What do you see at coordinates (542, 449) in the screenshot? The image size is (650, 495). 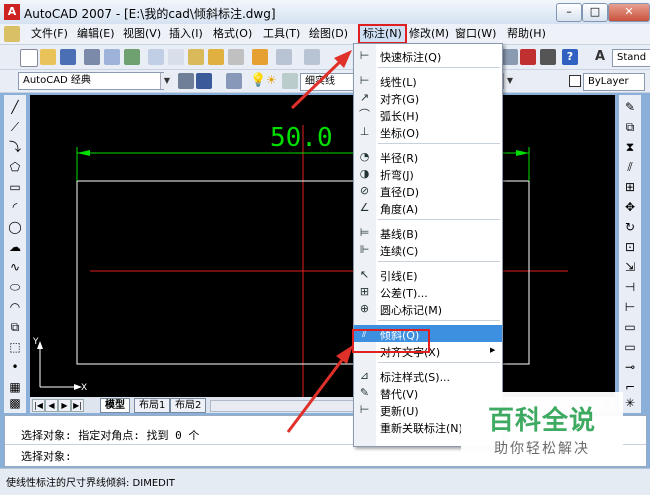 I see `watermark-sub-text: 助你轻松解决` at bounding box center [542, 449].